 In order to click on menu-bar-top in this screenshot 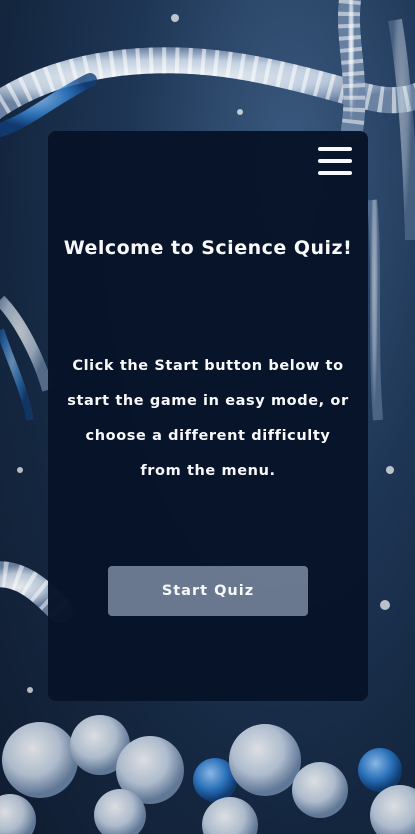, I will do `click(335, 149)`.